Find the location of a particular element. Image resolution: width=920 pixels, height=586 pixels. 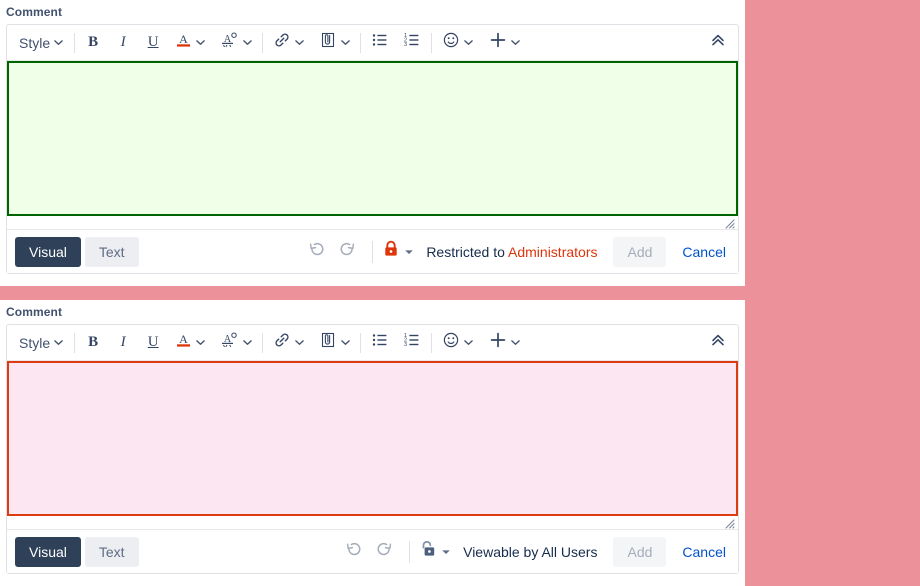

tab-visual-2: Visual is located at coordinates (48, 551).